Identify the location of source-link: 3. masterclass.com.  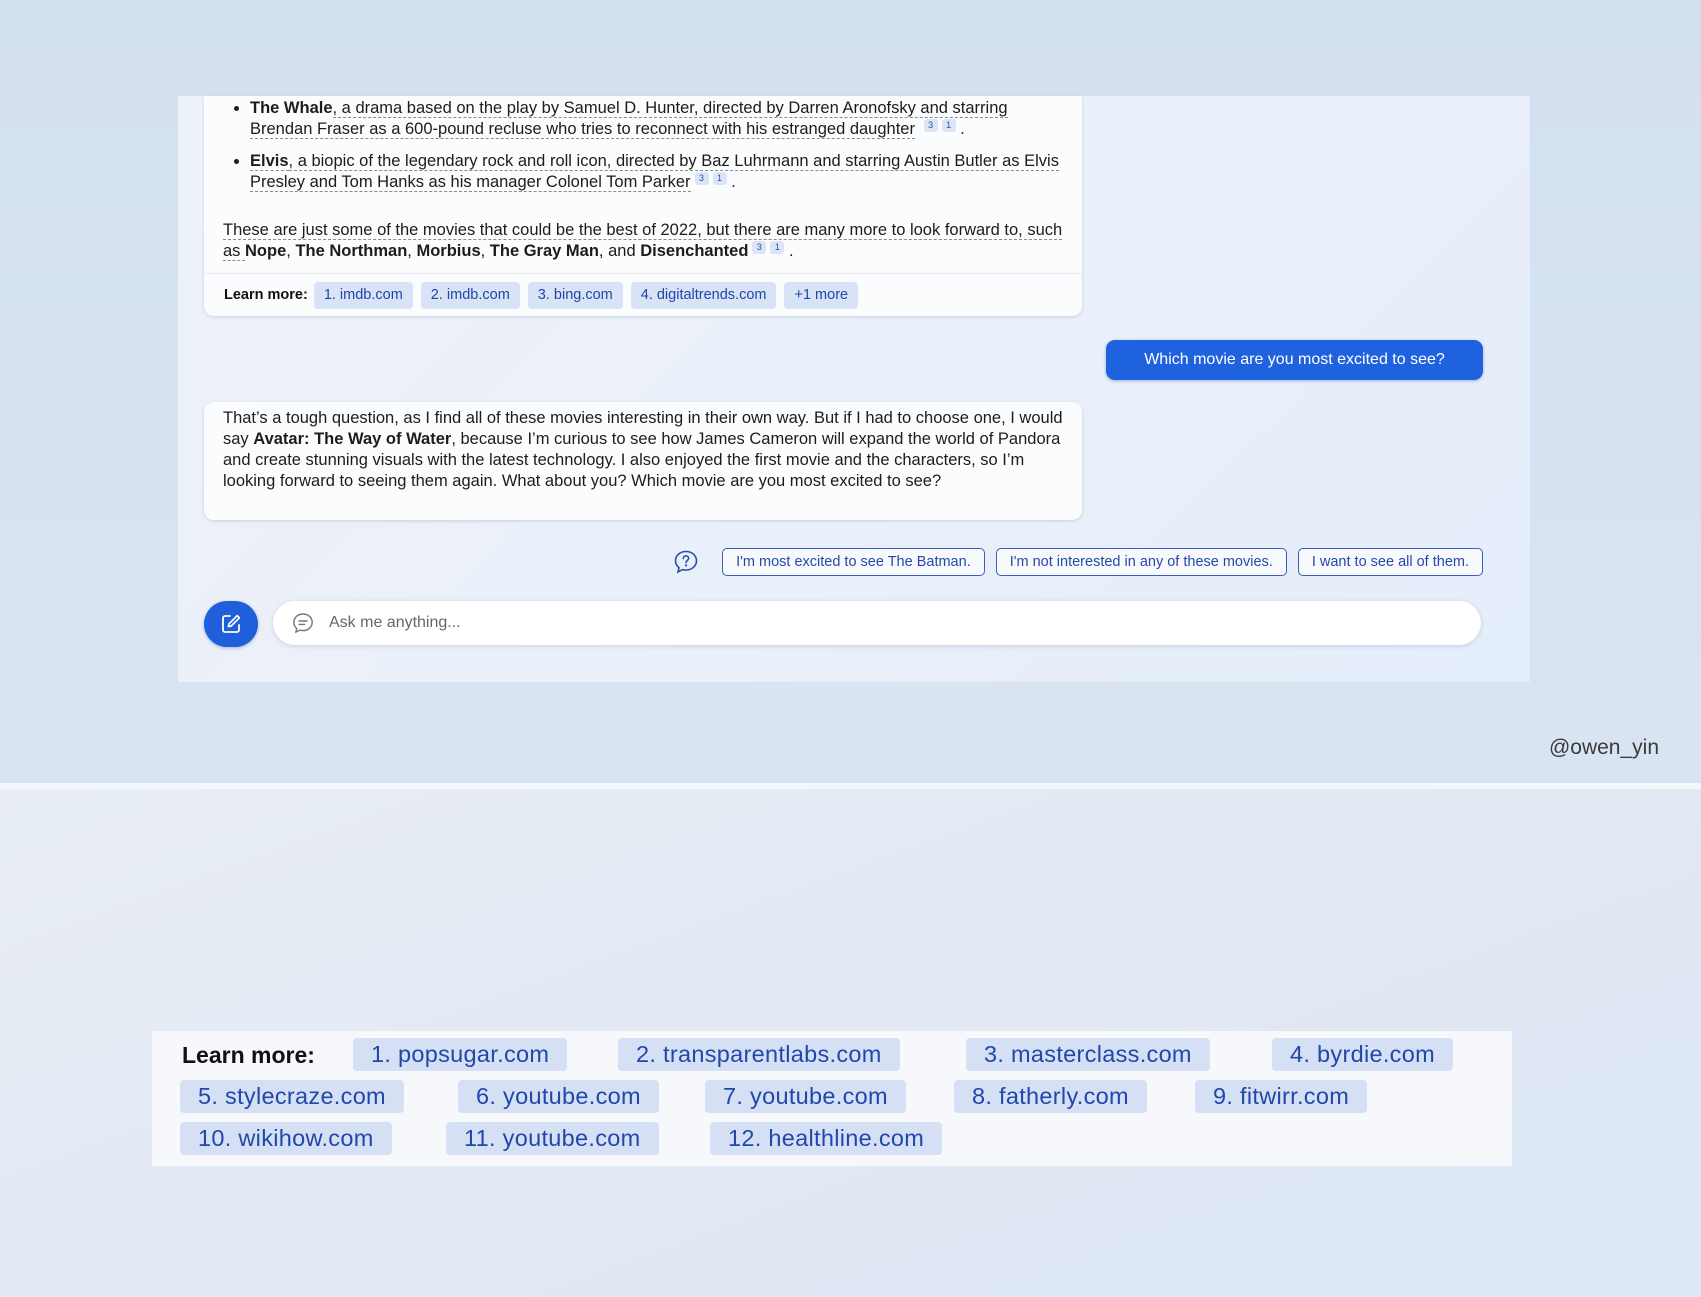
(1088, 1054).